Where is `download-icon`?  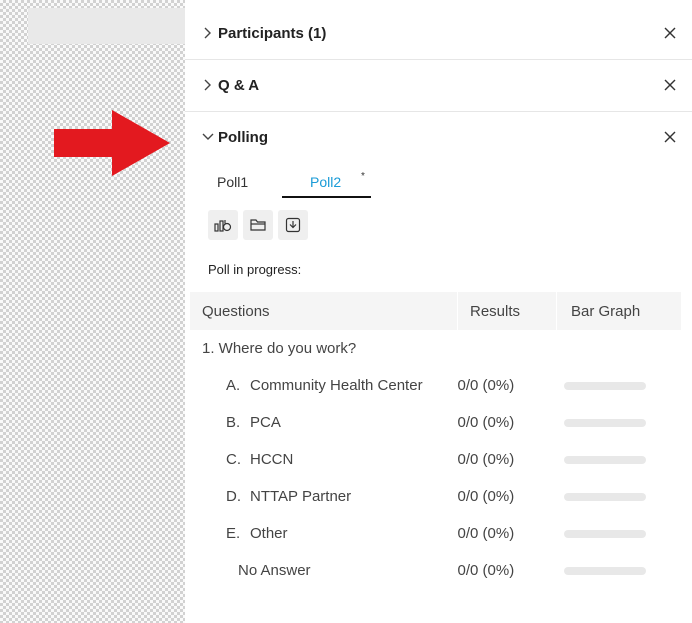
download-icon is located at coordinates (293, 225).